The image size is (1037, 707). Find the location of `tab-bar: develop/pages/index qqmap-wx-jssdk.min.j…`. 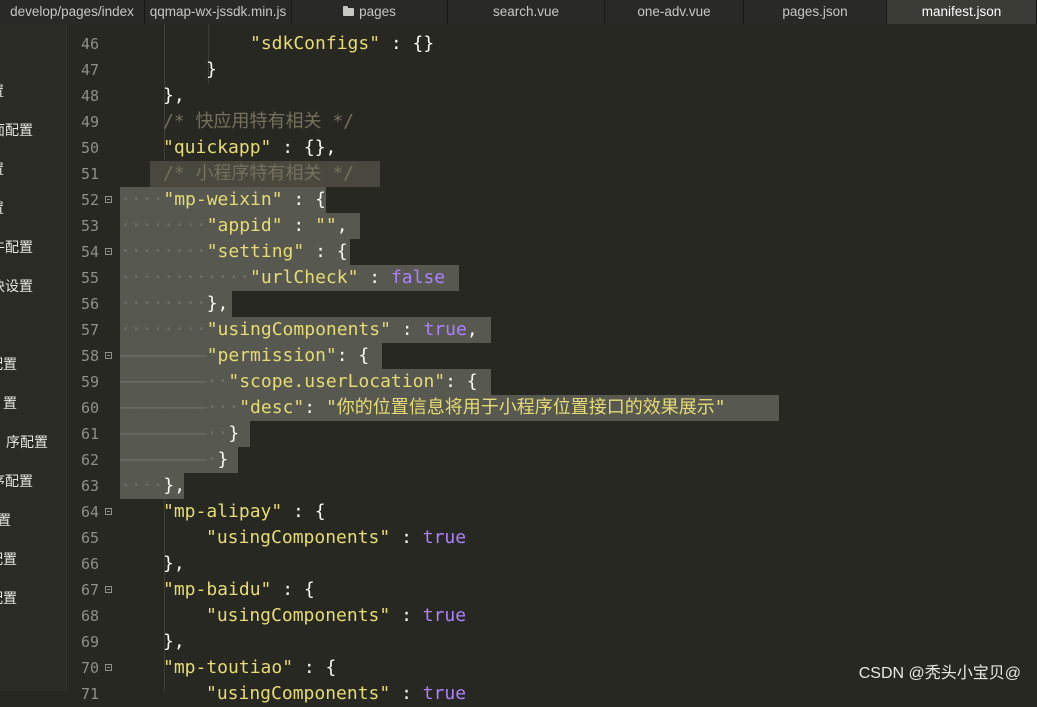

tab-bar: develop/pages/index qqmap-wx-jssdk.min.j… is located at coordinates (518, 12).